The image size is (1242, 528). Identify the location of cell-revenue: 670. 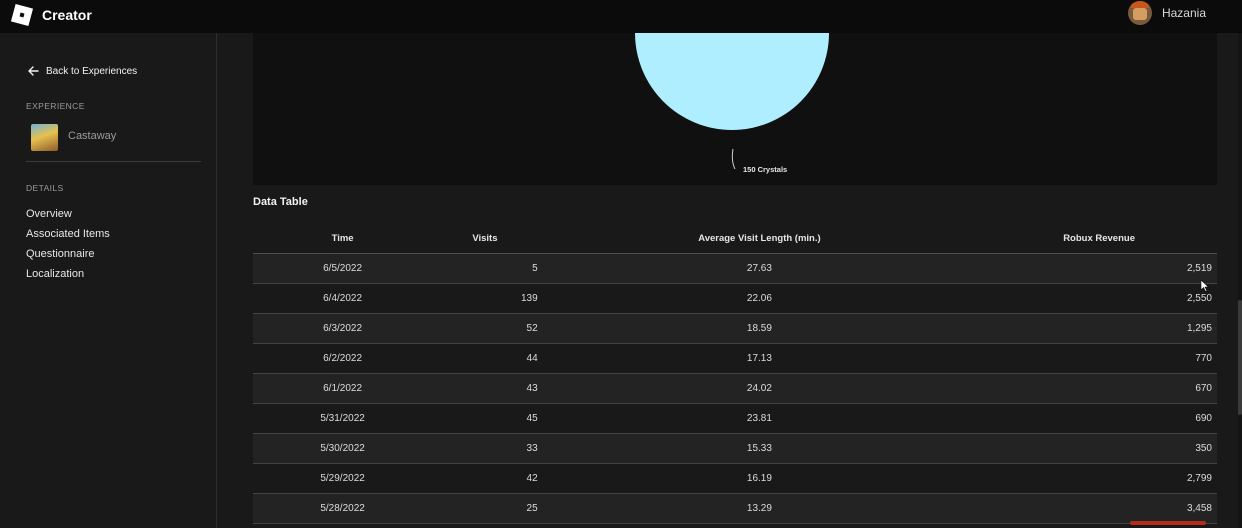
(1099, 388).